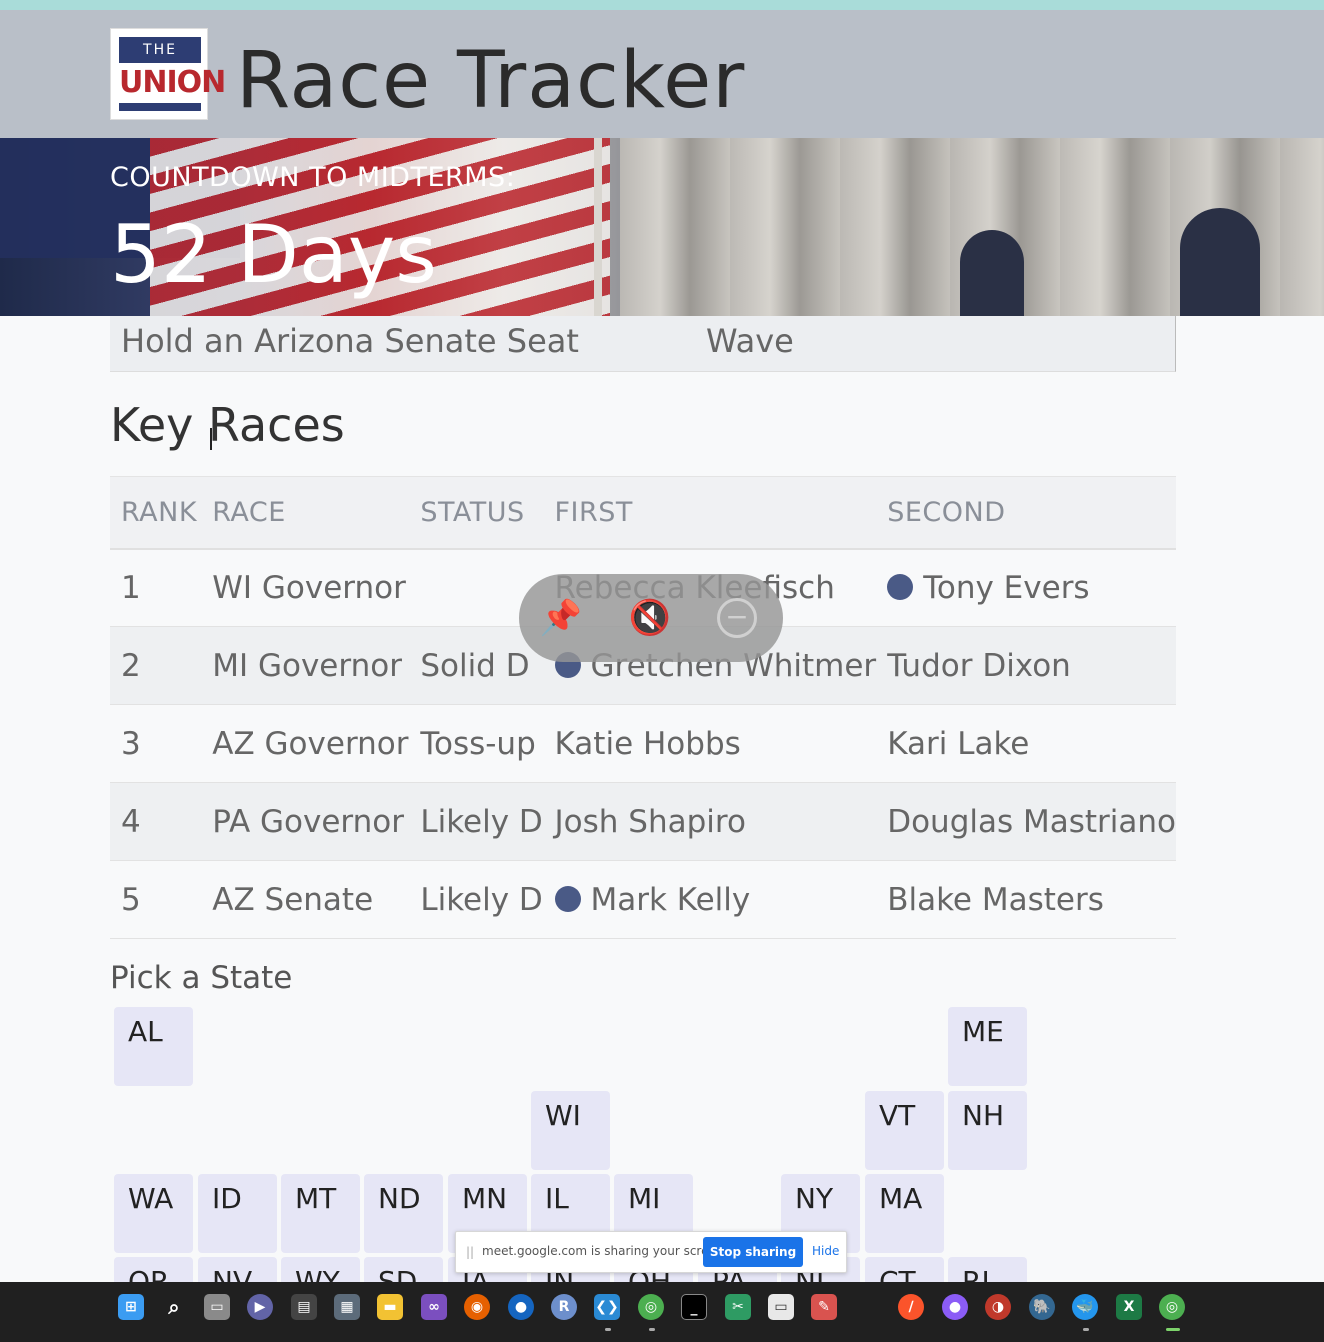 The height and width of the screenshot is (1342, 1324). Describe the element at coordinates (607, 1307) in the screenshot. I see `vscode-icon: ❮❯` at that location.